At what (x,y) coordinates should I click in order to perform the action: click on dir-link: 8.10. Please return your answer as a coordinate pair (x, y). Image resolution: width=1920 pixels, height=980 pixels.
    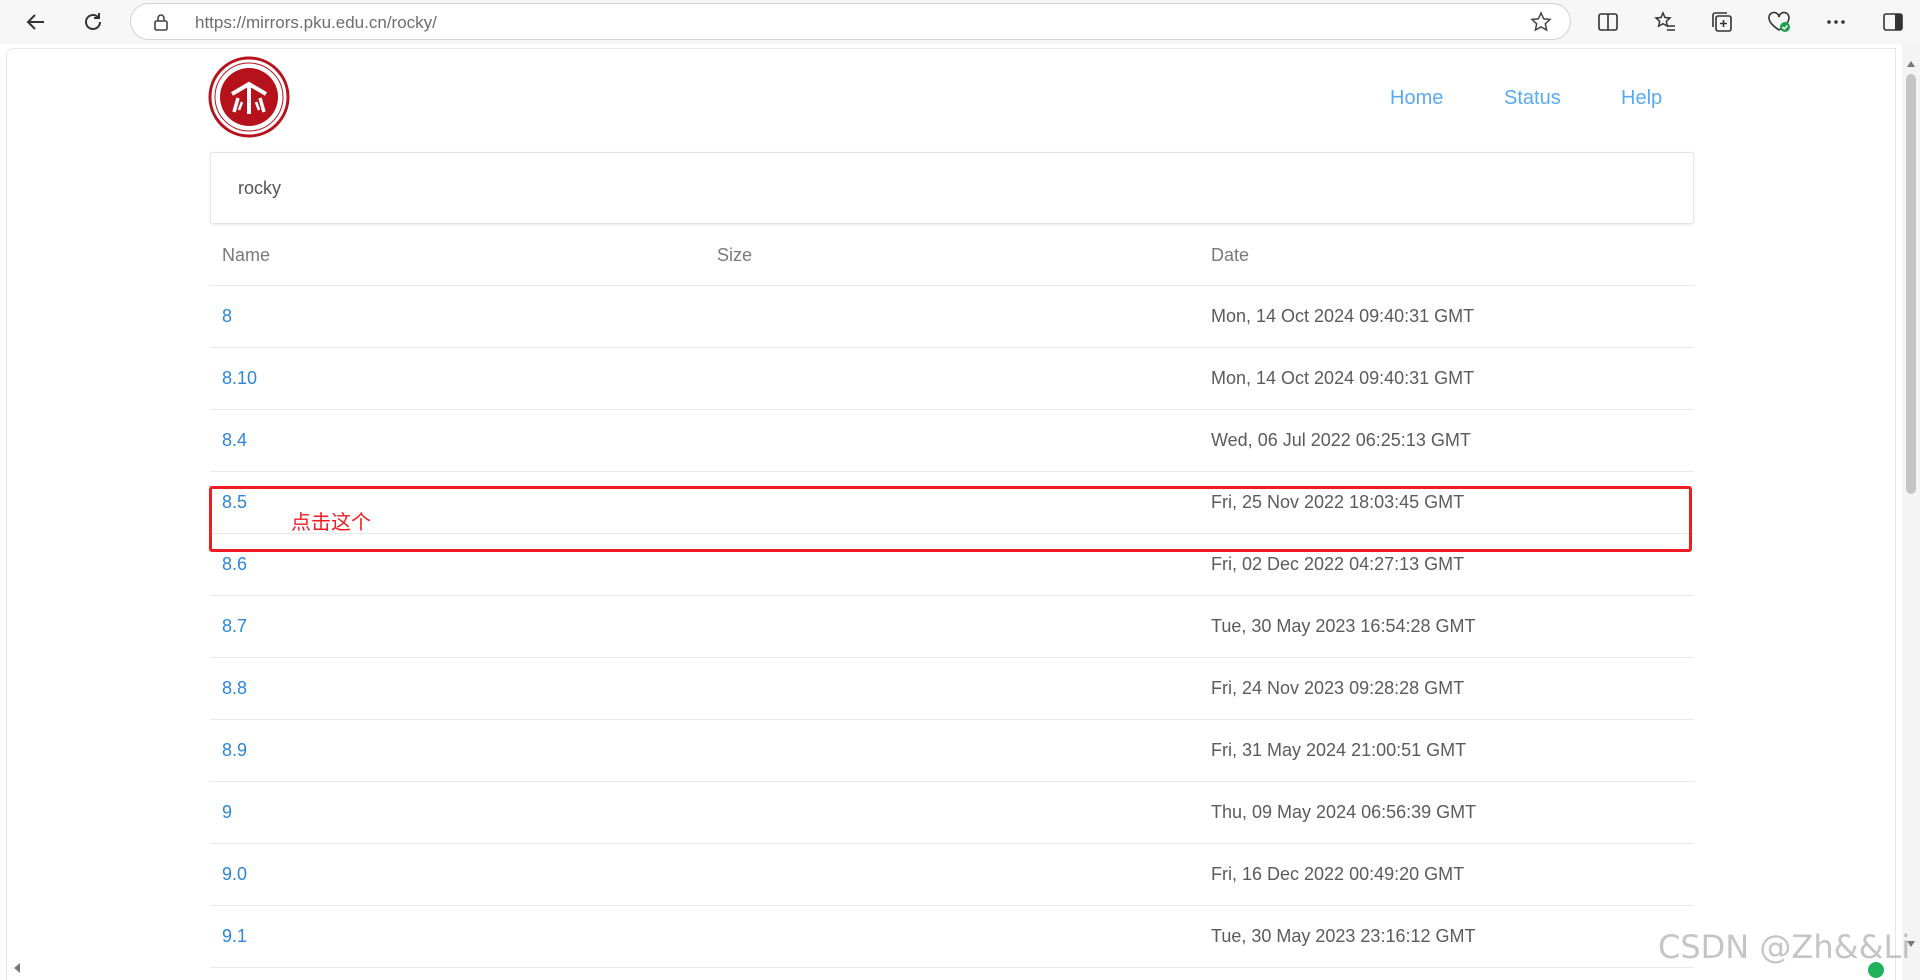
    Looking at the image, I should click on (239, 378).